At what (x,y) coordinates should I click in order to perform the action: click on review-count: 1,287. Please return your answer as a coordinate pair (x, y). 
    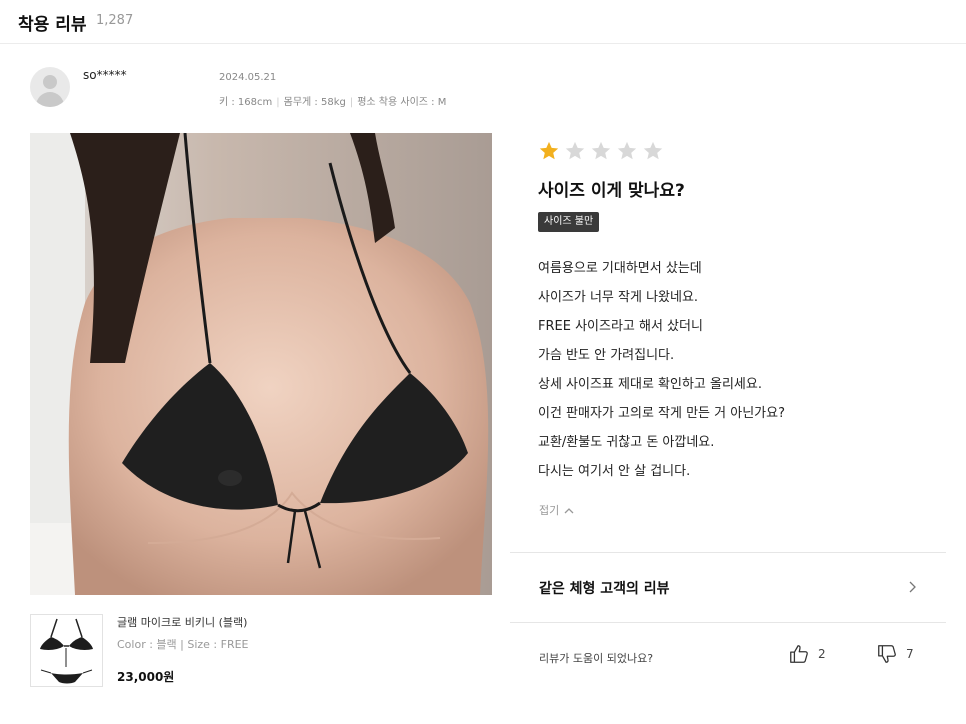
    Looking at the image, I should click on (115, 20).